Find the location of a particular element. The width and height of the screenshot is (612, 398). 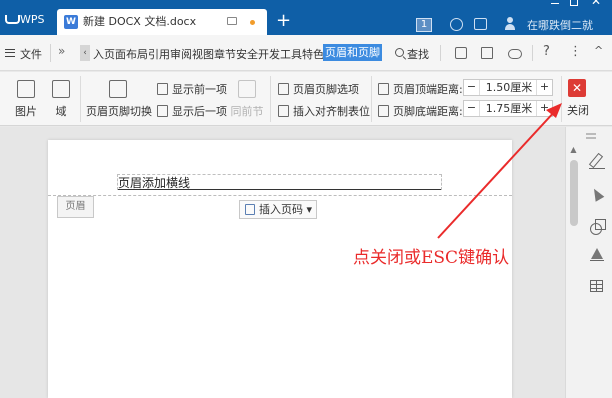

page-number-icon is located at coordinates (250, 209).